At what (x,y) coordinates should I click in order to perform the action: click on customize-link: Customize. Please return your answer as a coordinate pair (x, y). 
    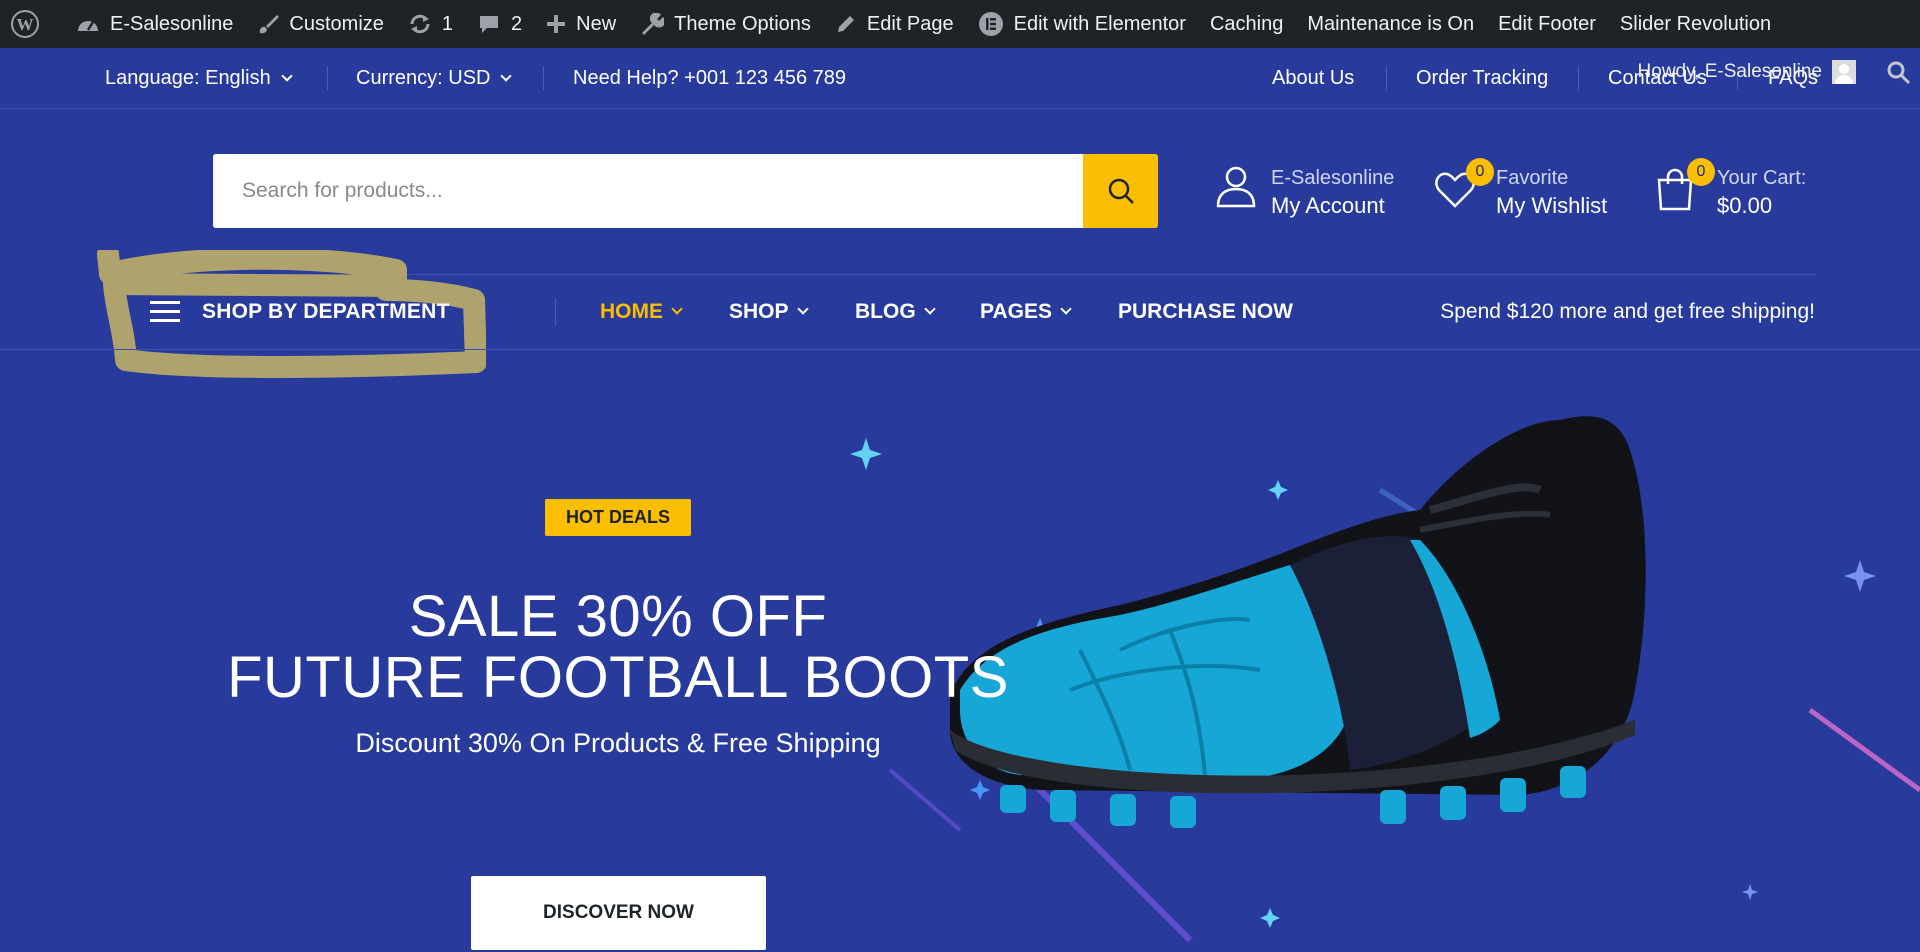
    Looking at the image, I should click on (320, 24).